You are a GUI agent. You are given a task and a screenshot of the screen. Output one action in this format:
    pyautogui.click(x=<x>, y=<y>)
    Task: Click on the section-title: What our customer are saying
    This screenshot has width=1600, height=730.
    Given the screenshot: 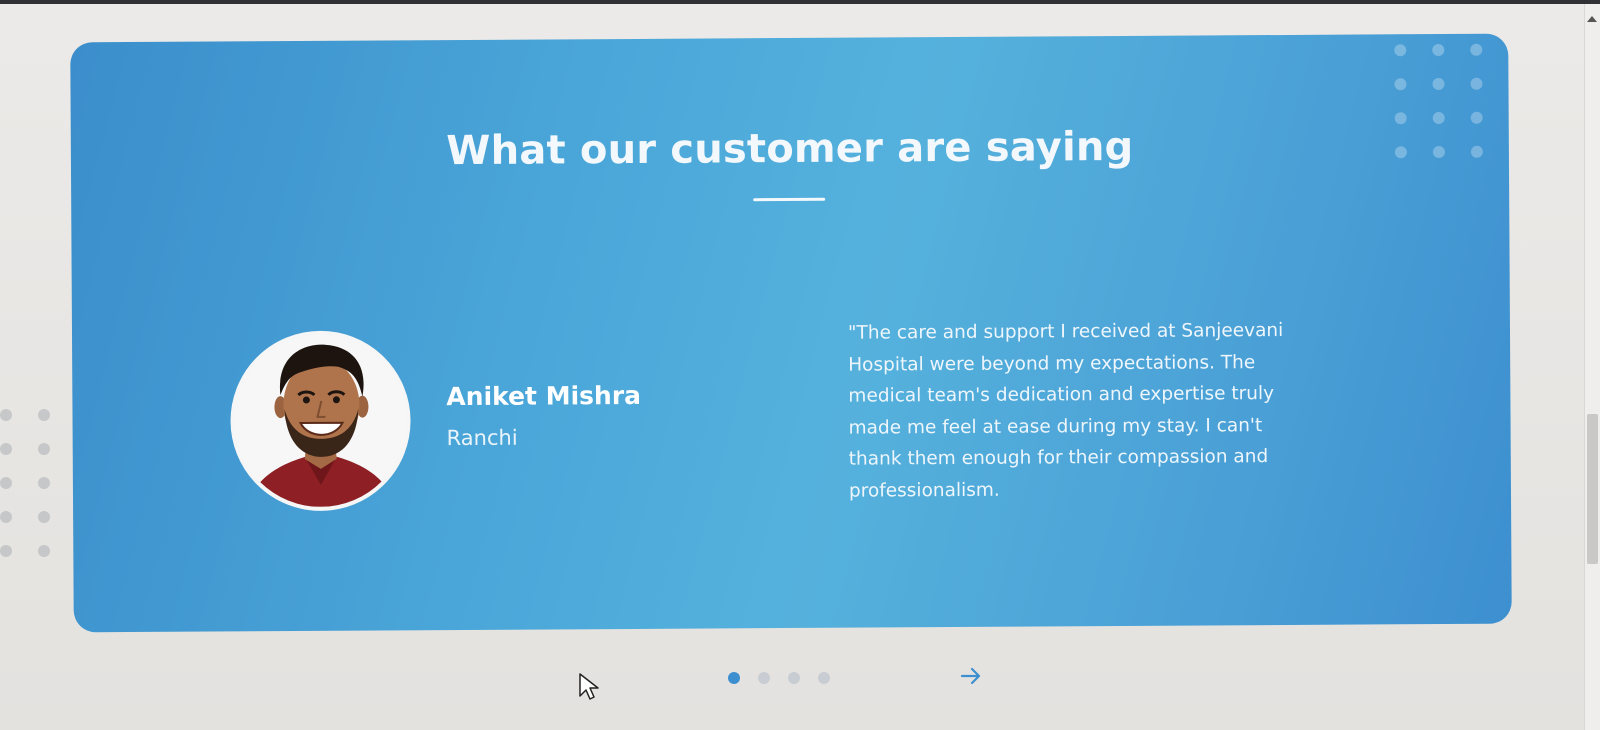 What is the action you would take?
    pyautogui.click(x=790, y=149)
    